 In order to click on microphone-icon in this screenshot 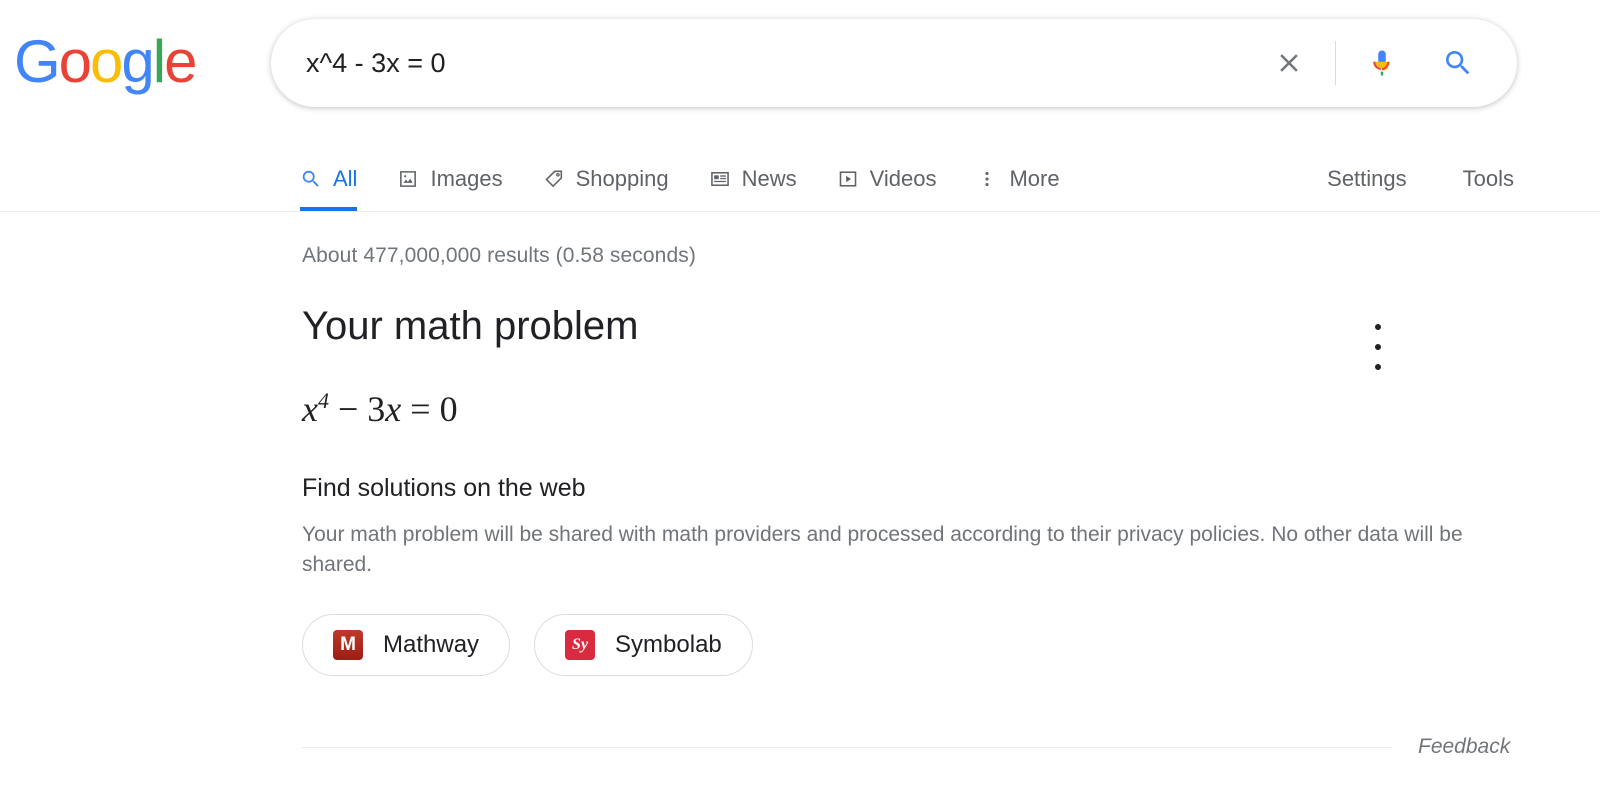, I will do `click(1382, 63)`.